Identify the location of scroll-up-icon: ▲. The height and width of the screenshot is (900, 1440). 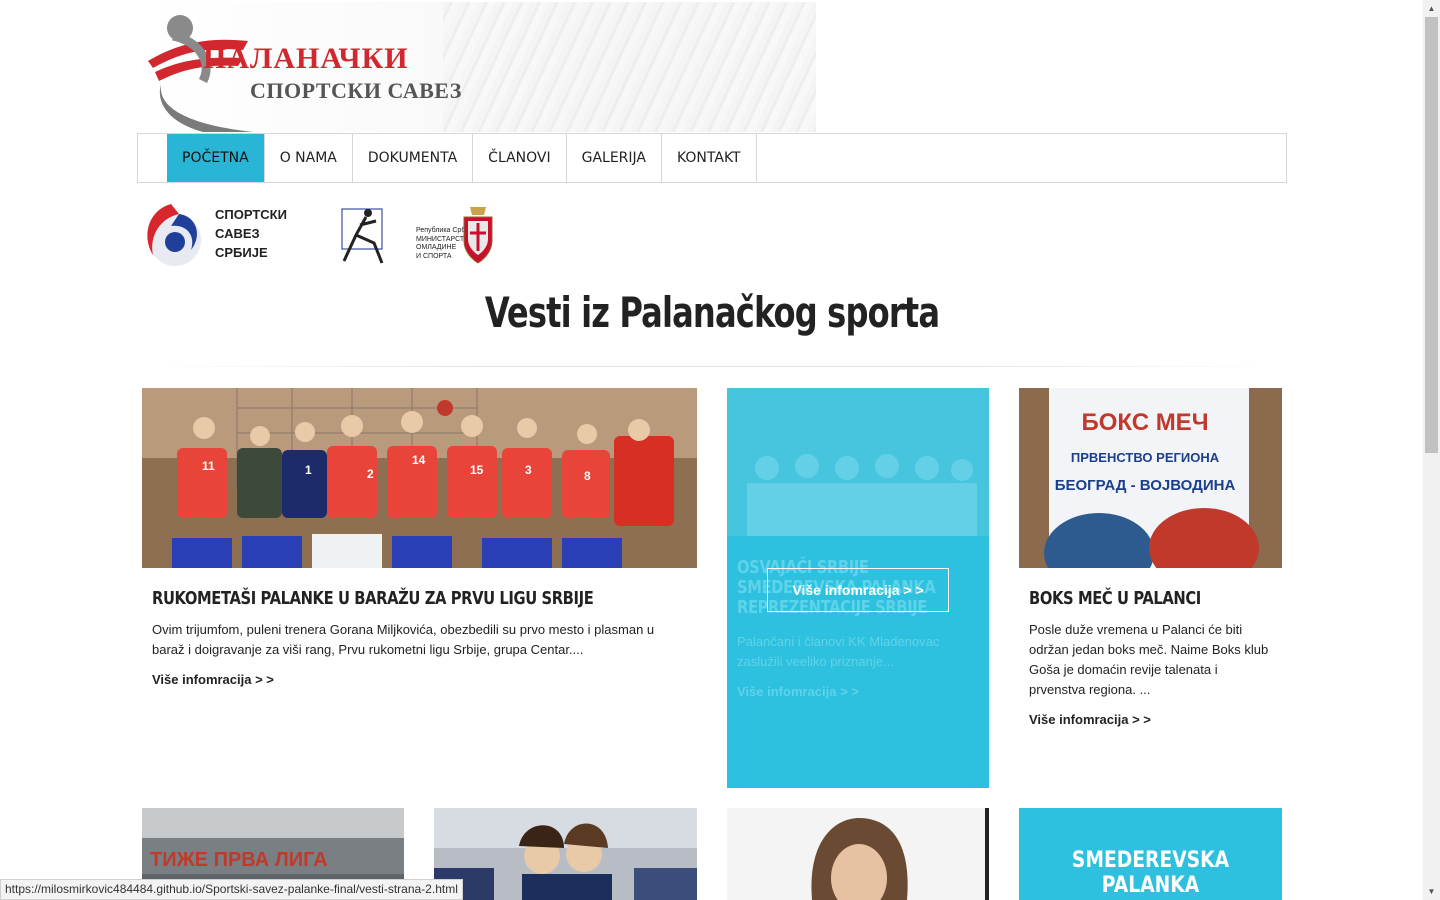
(1431, 8).